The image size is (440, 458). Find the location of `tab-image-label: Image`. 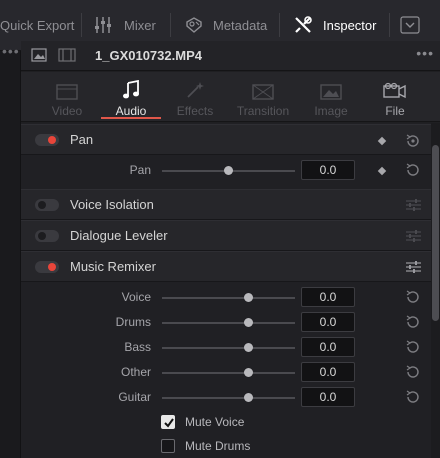

tab-image-label: Image is located at coordinates (331, 111).